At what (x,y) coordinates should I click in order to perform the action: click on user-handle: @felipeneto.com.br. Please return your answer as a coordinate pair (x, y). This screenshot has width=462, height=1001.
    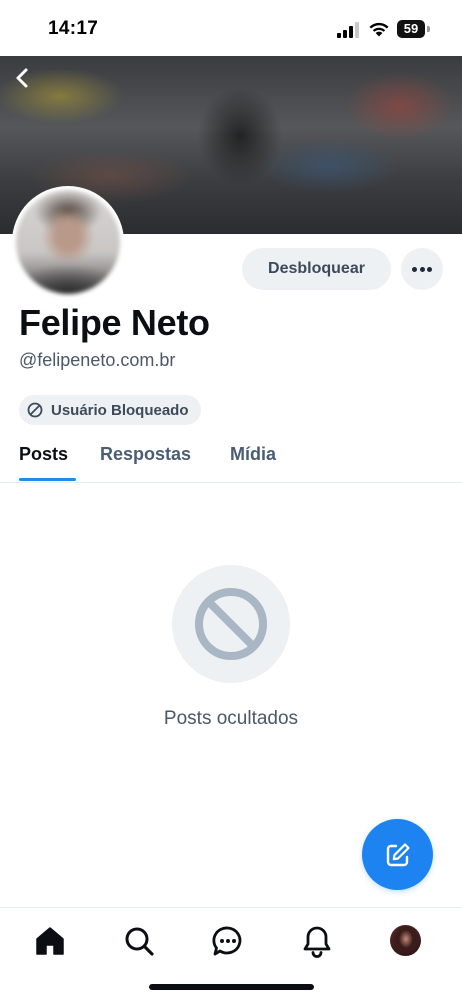
    Looking at the image, I should click on (97, 360).